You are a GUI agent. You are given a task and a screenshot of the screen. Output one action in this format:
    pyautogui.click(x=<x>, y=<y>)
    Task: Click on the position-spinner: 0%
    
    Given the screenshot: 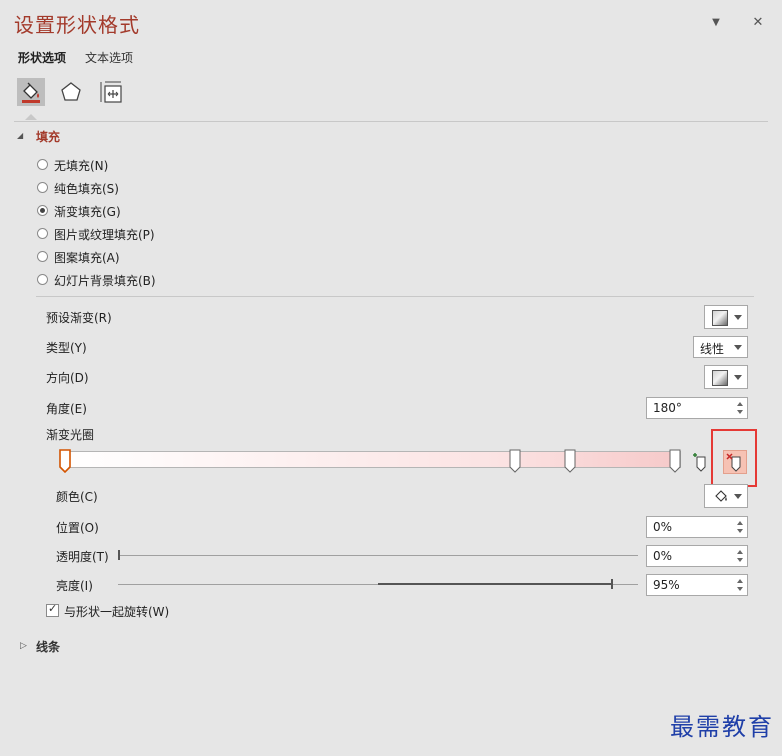 What is the action you would take?
    pyautogui.click(x=697, y=527)
    